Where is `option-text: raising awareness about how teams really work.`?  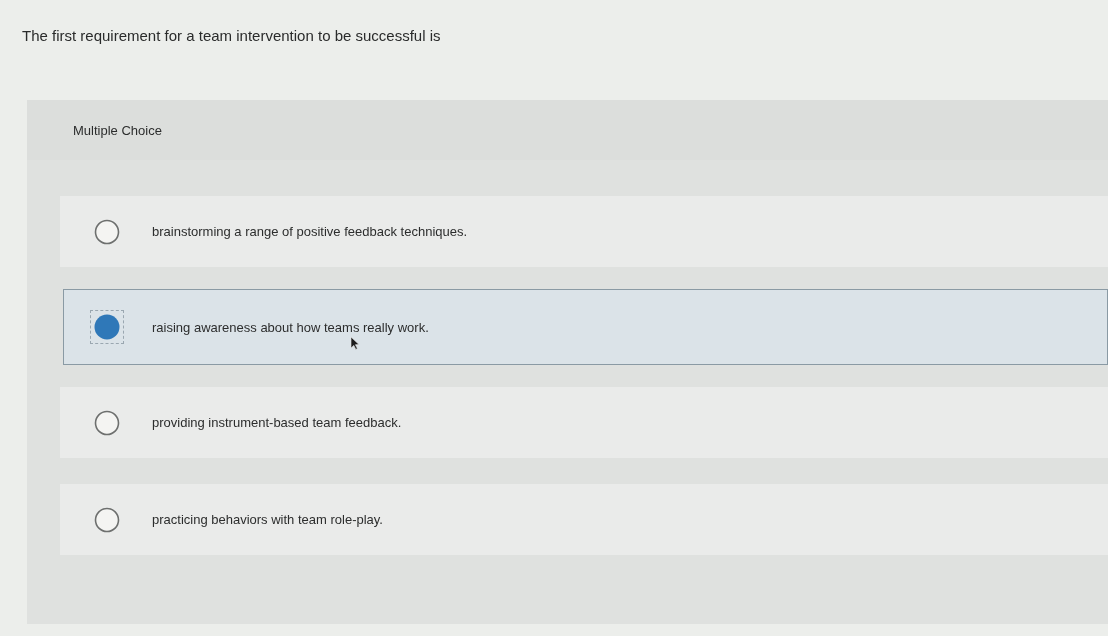
option-text: raising awareness about how teams really work. is located at coordinates (290, 327).